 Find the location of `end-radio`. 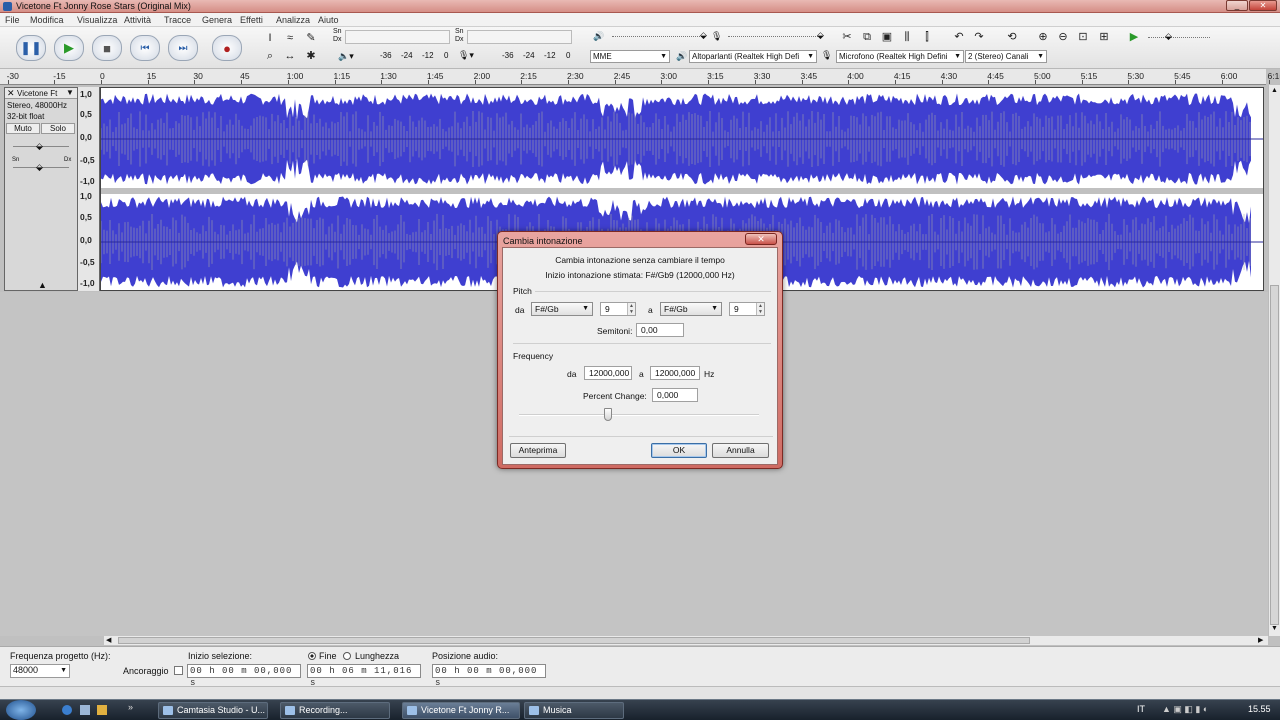

end-radio is located at coordinates (312, 656).